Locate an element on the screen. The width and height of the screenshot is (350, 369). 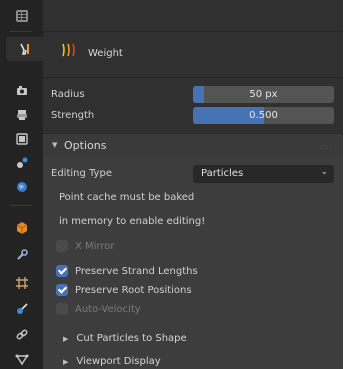
properties-header is located at coordinates (193, 16).